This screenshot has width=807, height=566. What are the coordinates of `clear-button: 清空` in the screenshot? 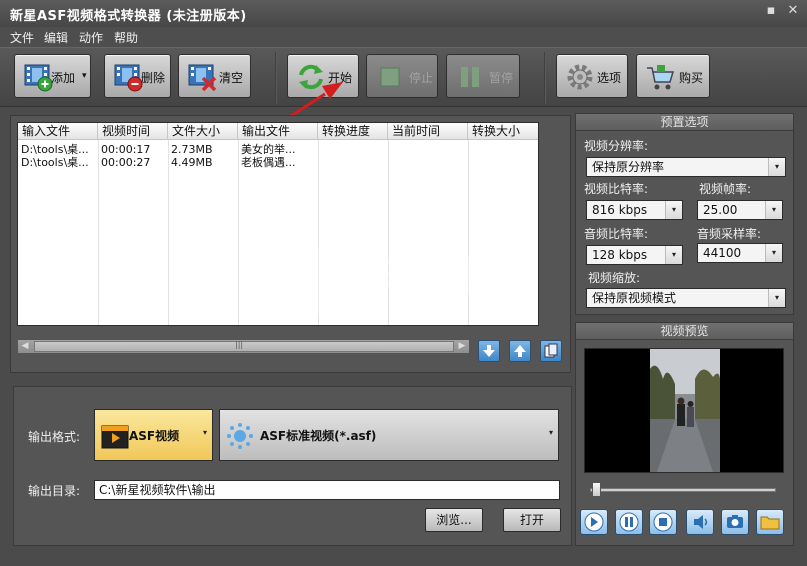 It's located at (214, 76).